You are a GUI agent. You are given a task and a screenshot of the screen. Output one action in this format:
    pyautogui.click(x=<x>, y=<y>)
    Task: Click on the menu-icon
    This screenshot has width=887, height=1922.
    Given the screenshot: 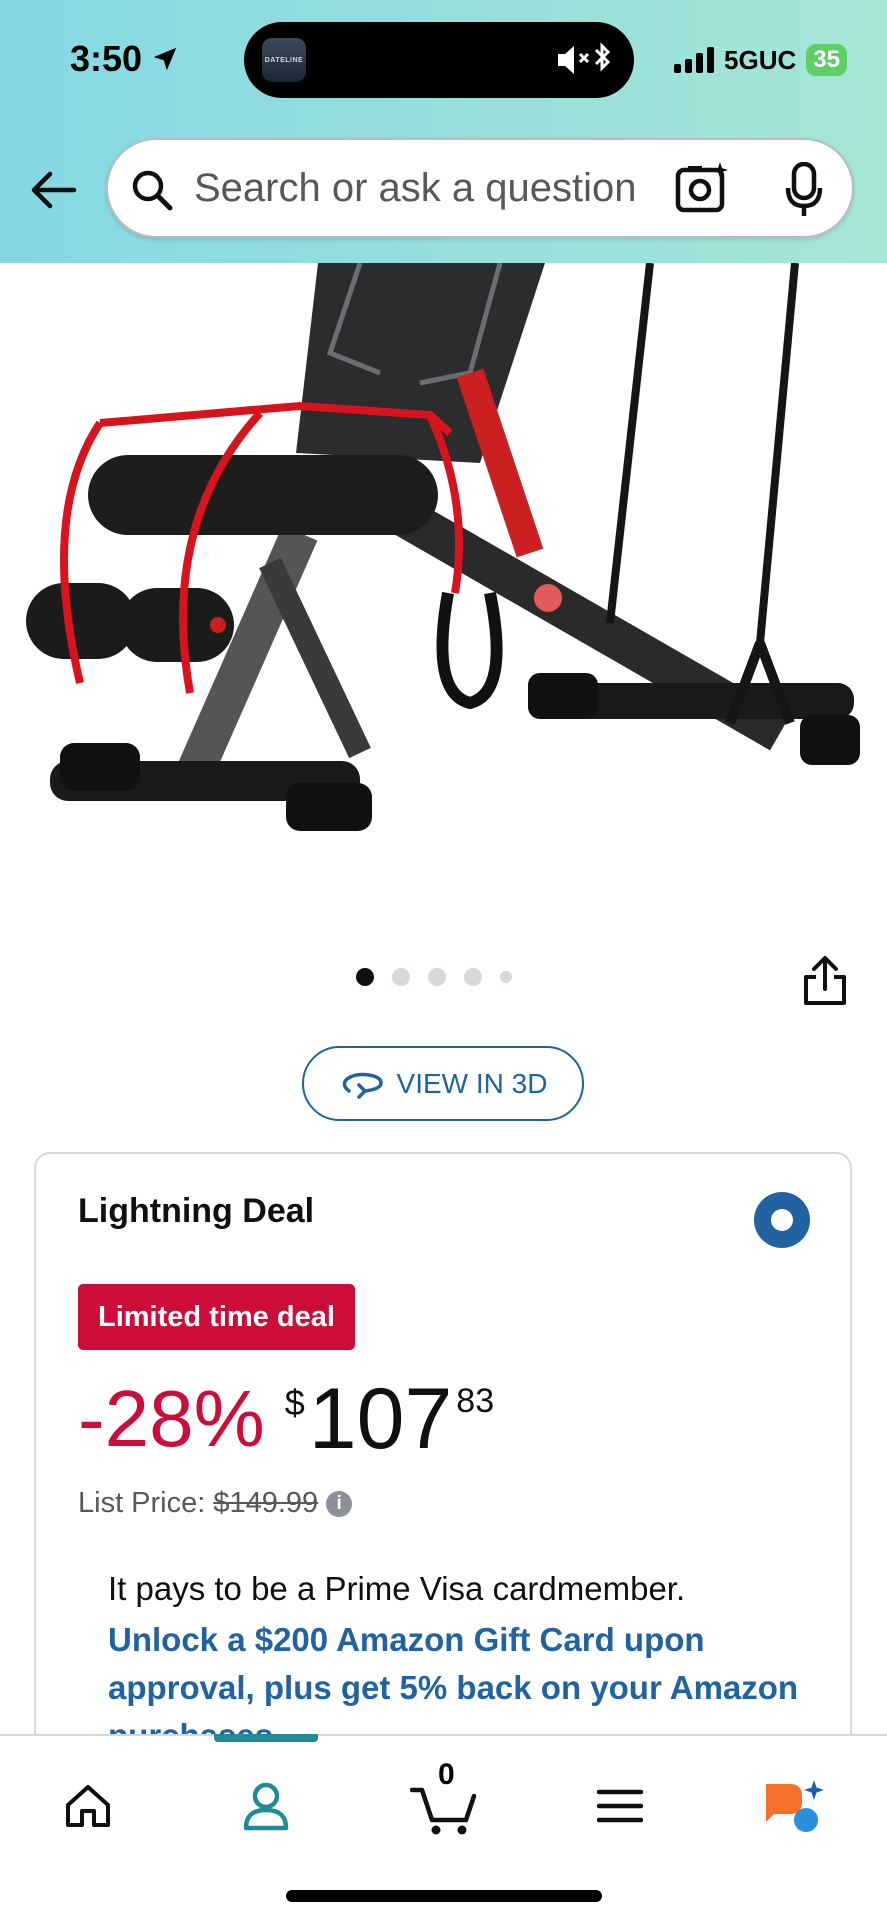 What is the action you would take?
    pyautogui.click(x=620, y=1806)
    